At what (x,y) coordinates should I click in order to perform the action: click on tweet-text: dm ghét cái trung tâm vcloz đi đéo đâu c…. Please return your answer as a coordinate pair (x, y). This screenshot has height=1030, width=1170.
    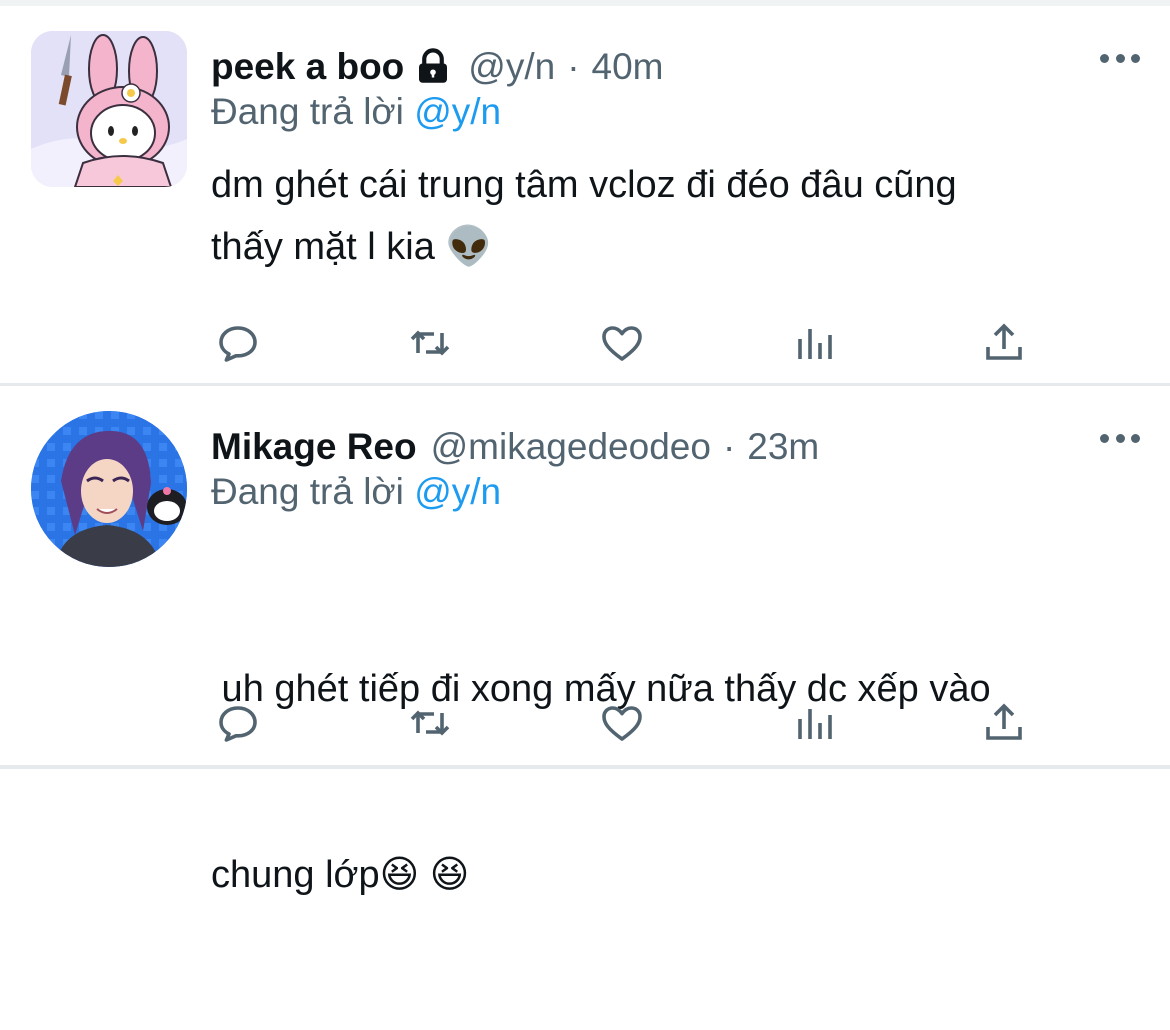
    Looking at the image, I should click on (676, 216).